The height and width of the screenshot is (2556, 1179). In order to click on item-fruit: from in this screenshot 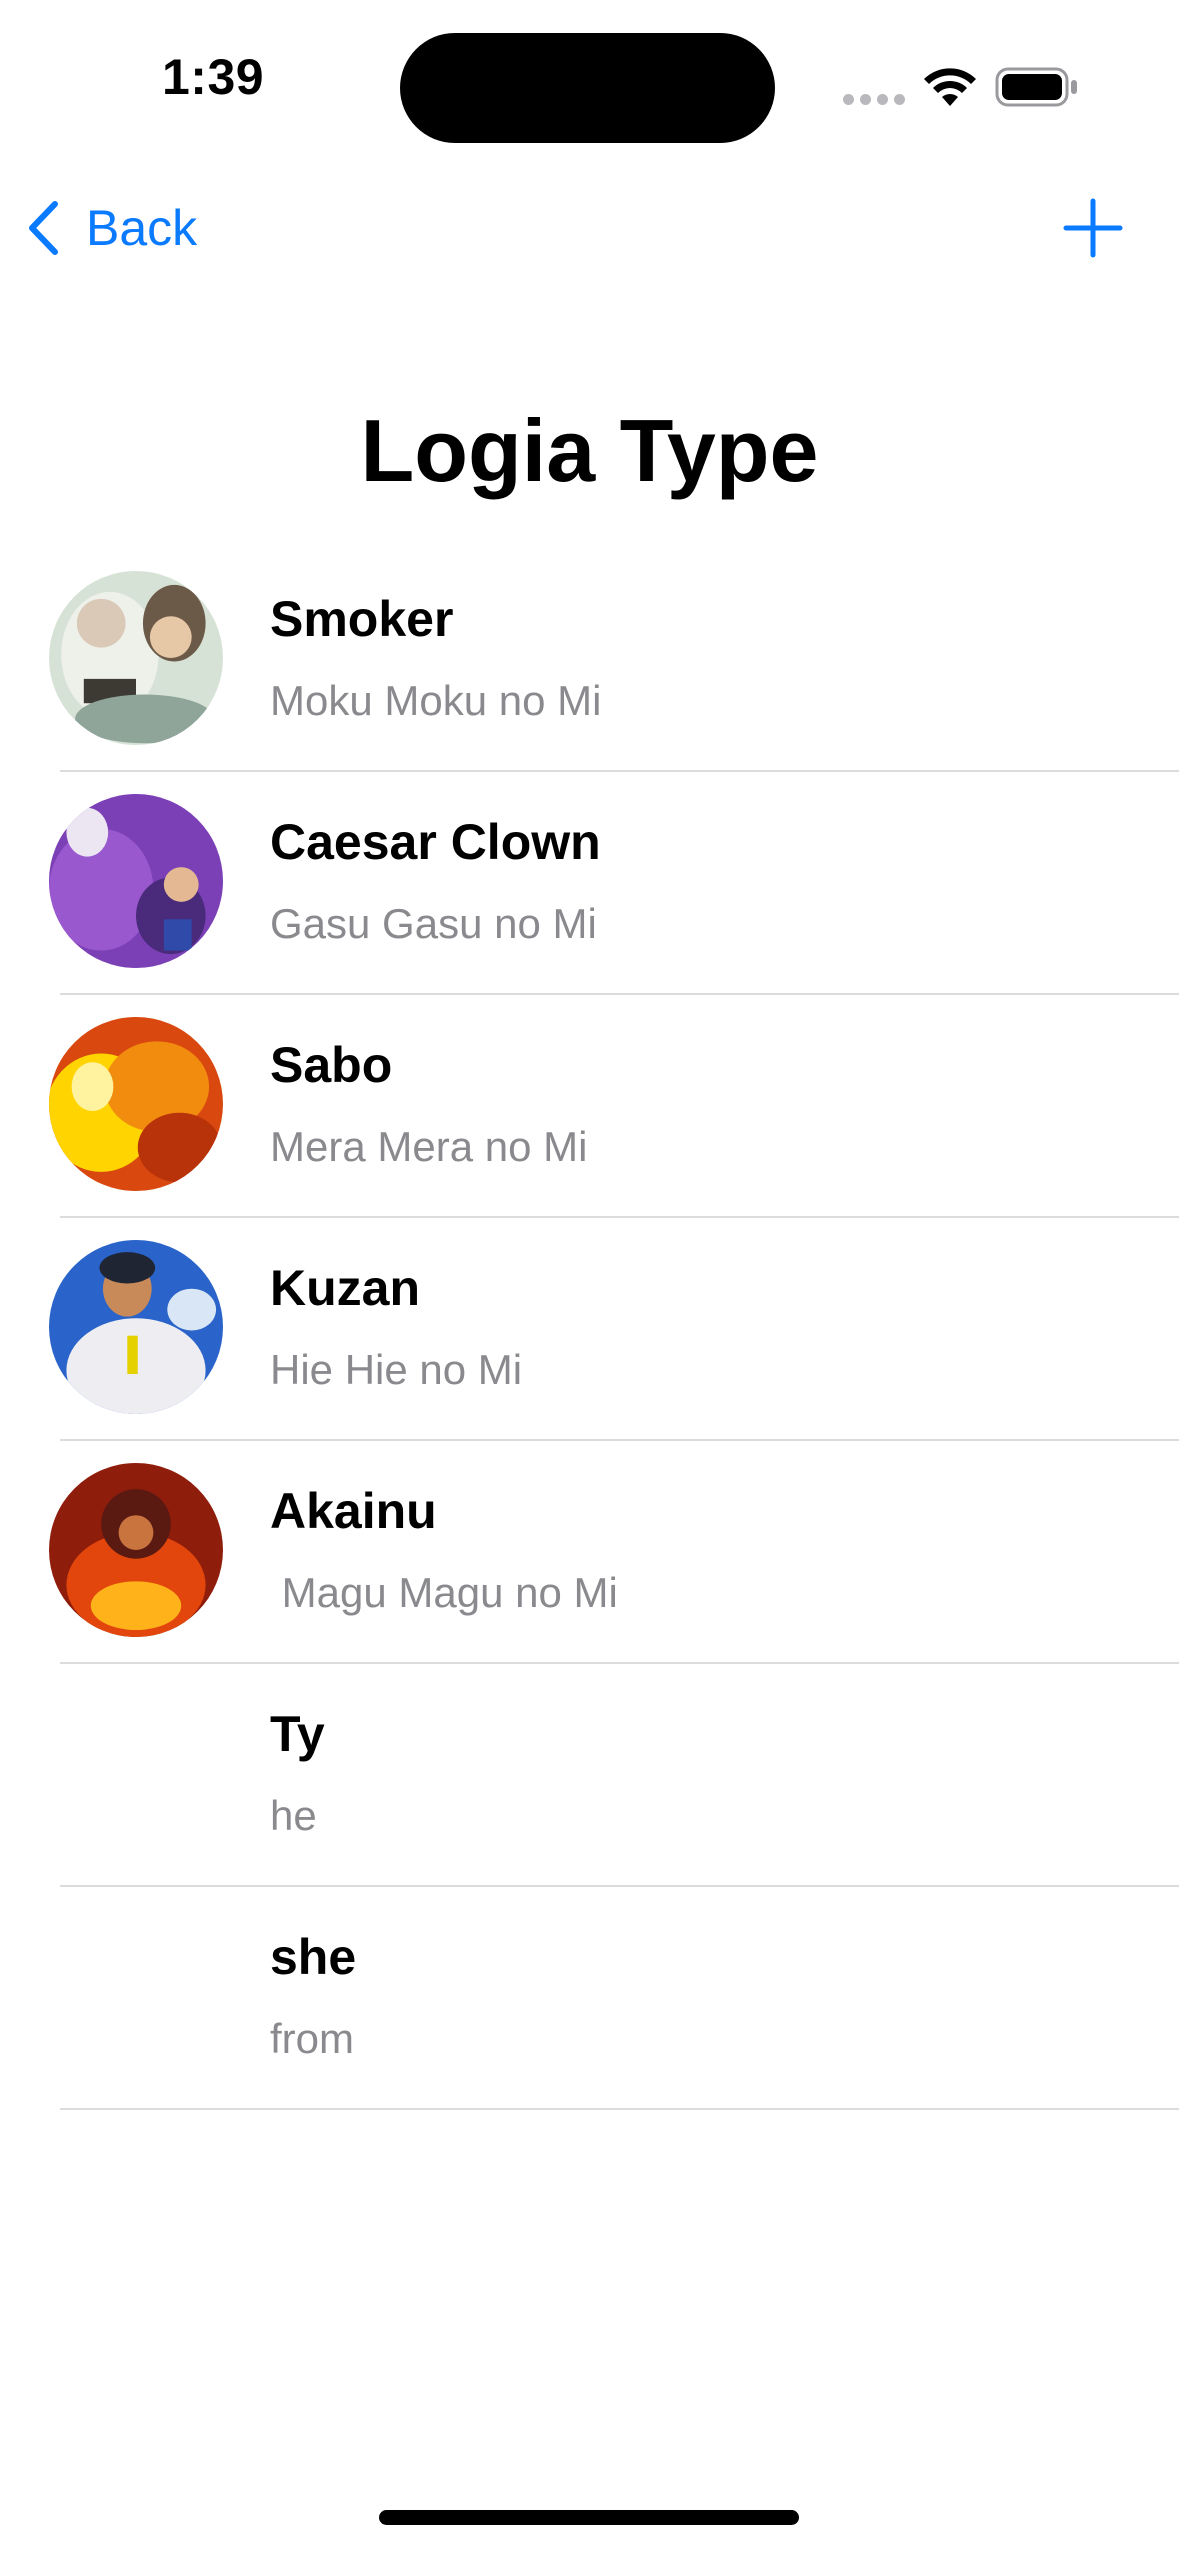, I will do `click(312, 2038)`.